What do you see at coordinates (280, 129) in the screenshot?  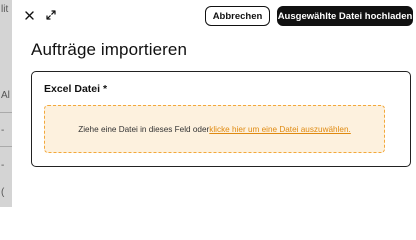 I see `select-file-link: klicke hier um eine Datei auszuwählen.` at bounding box center [280, 129].